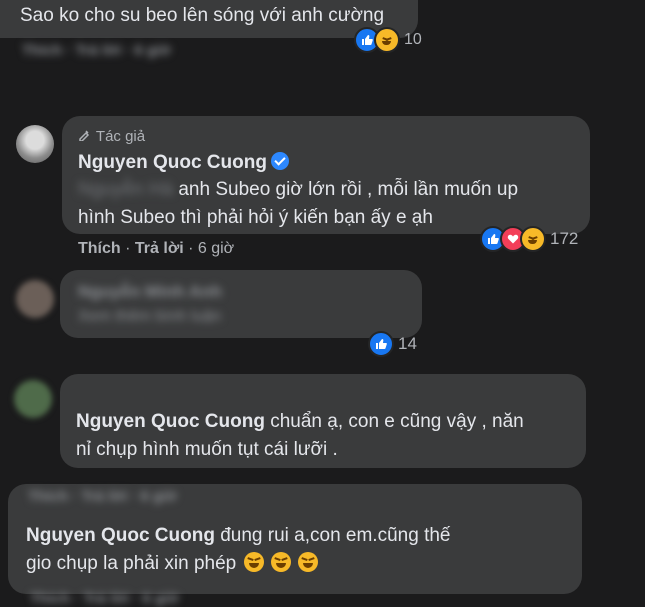 The height and width of the screenshot is (607, 645). Describe the element at coordinates (159, 248) in the screenshot. I see `reply-link: Trả lời` at that location.